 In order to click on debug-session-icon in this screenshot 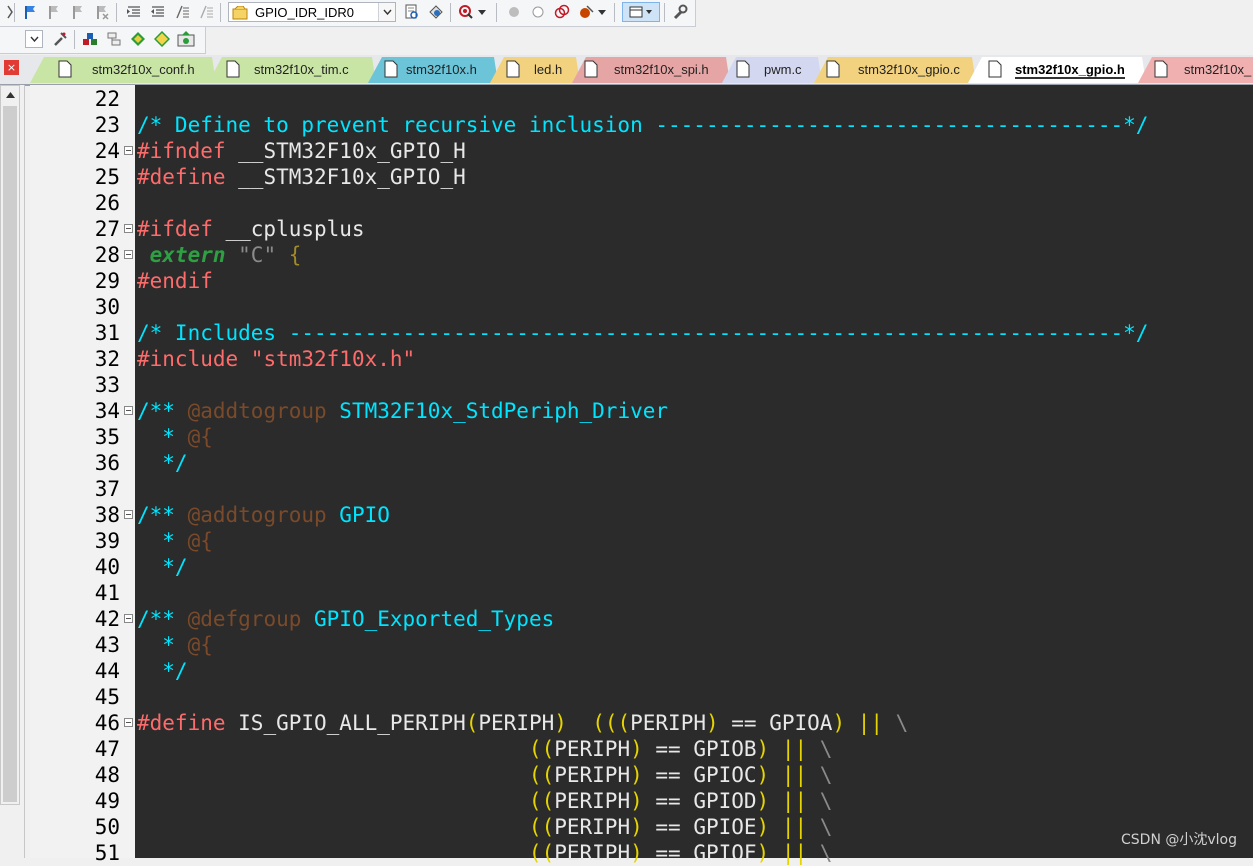, I will do `click(466, 12)`.